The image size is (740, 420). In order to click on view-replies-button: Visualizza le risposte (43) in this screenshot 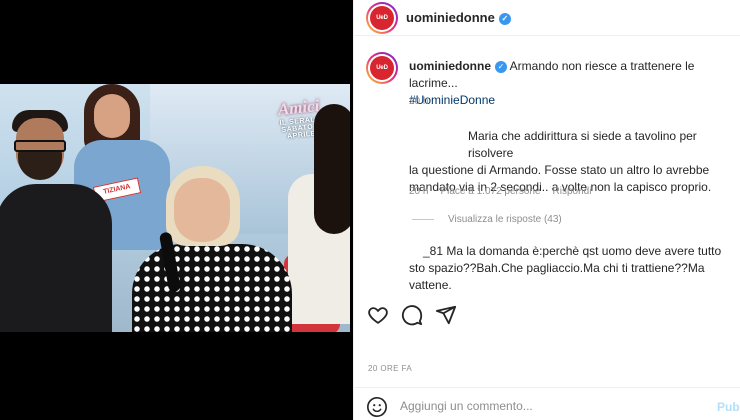, I will do `click(487, 219)`.